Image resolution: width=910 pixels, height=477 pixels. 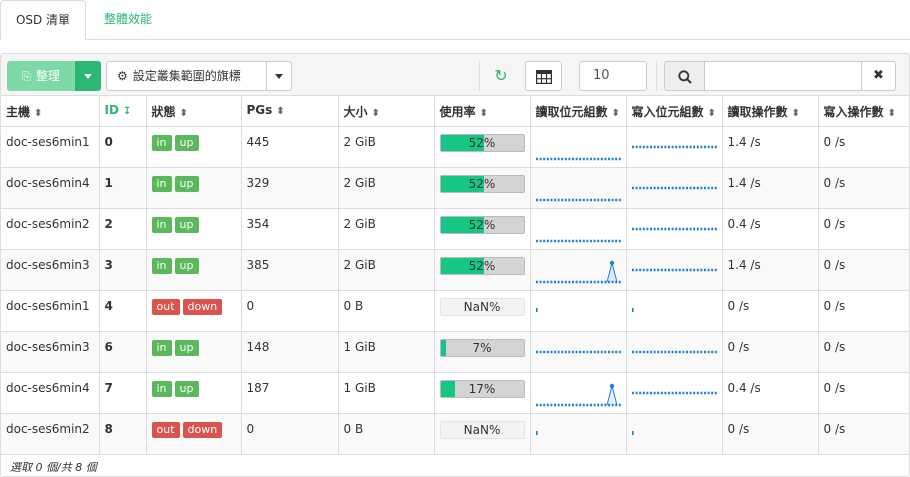 I want to click on cell-read-ops: 0.4 /s, so click(x=770, y=229).